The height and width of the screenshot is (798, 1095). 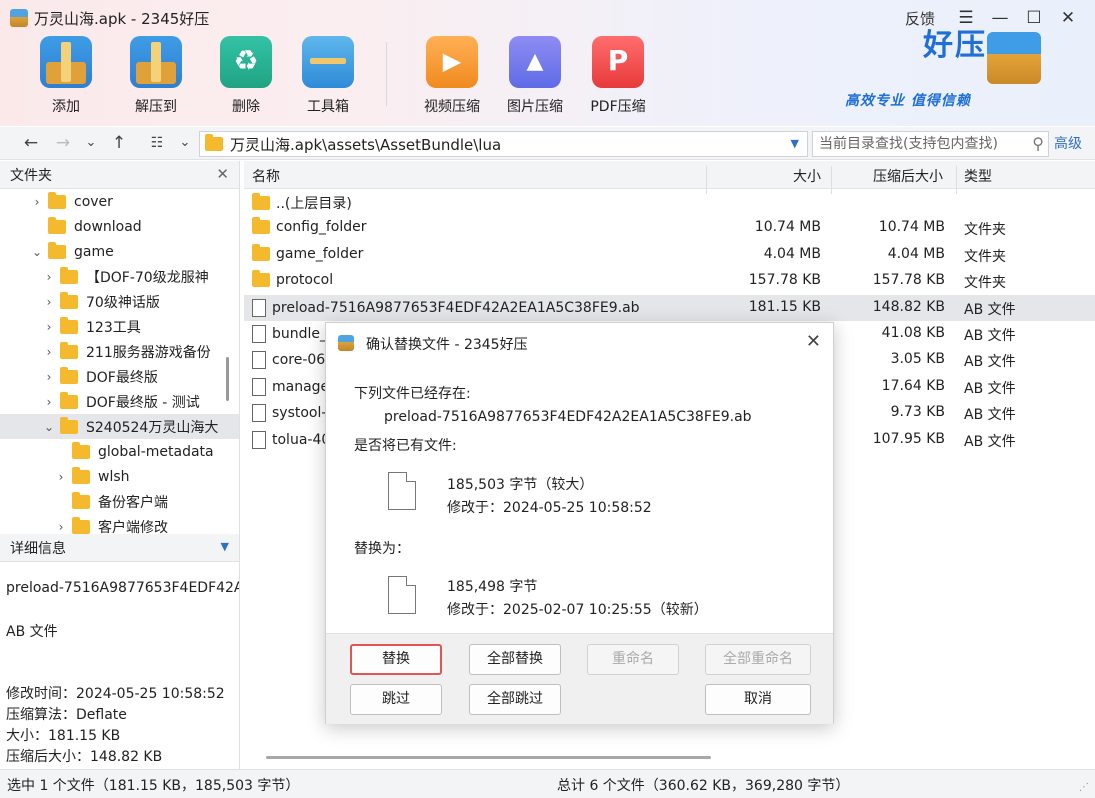 I want to click on tree-item: › 客户端修改, so click(x=119, y=524).